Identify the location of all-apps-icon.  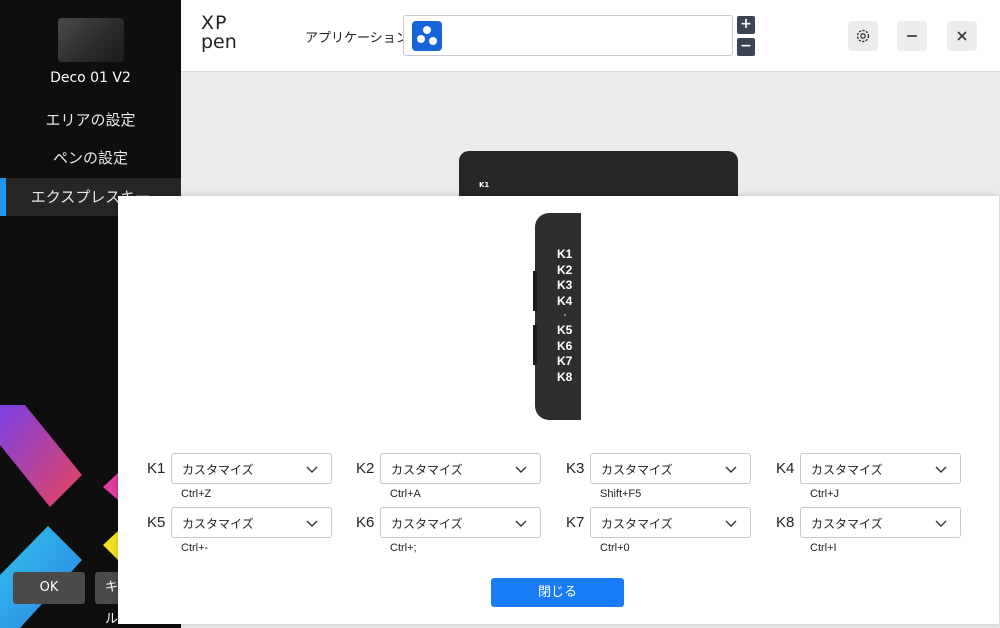
(427, 36).